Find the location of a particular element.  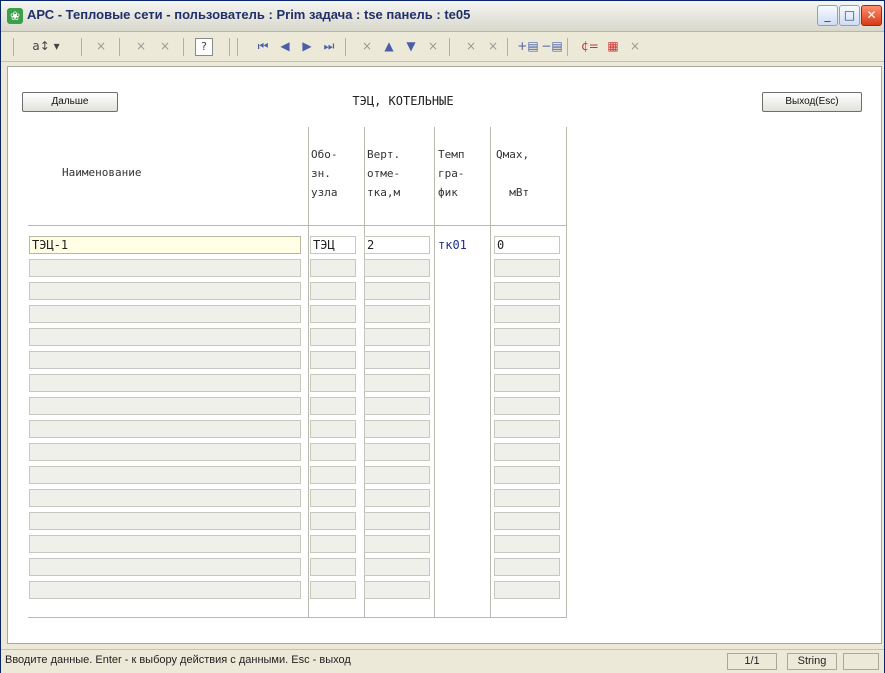

sort-icon: a↕ ▾ is located at coordinates (46, 46).